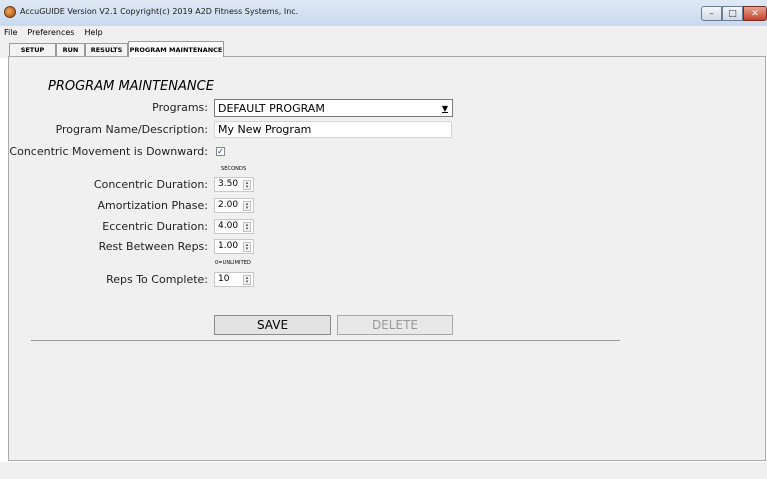 The image size is (767, 479). I want to click on concentric-duration-spinner: 3.50 ▴ ▾, so click(234, 184).